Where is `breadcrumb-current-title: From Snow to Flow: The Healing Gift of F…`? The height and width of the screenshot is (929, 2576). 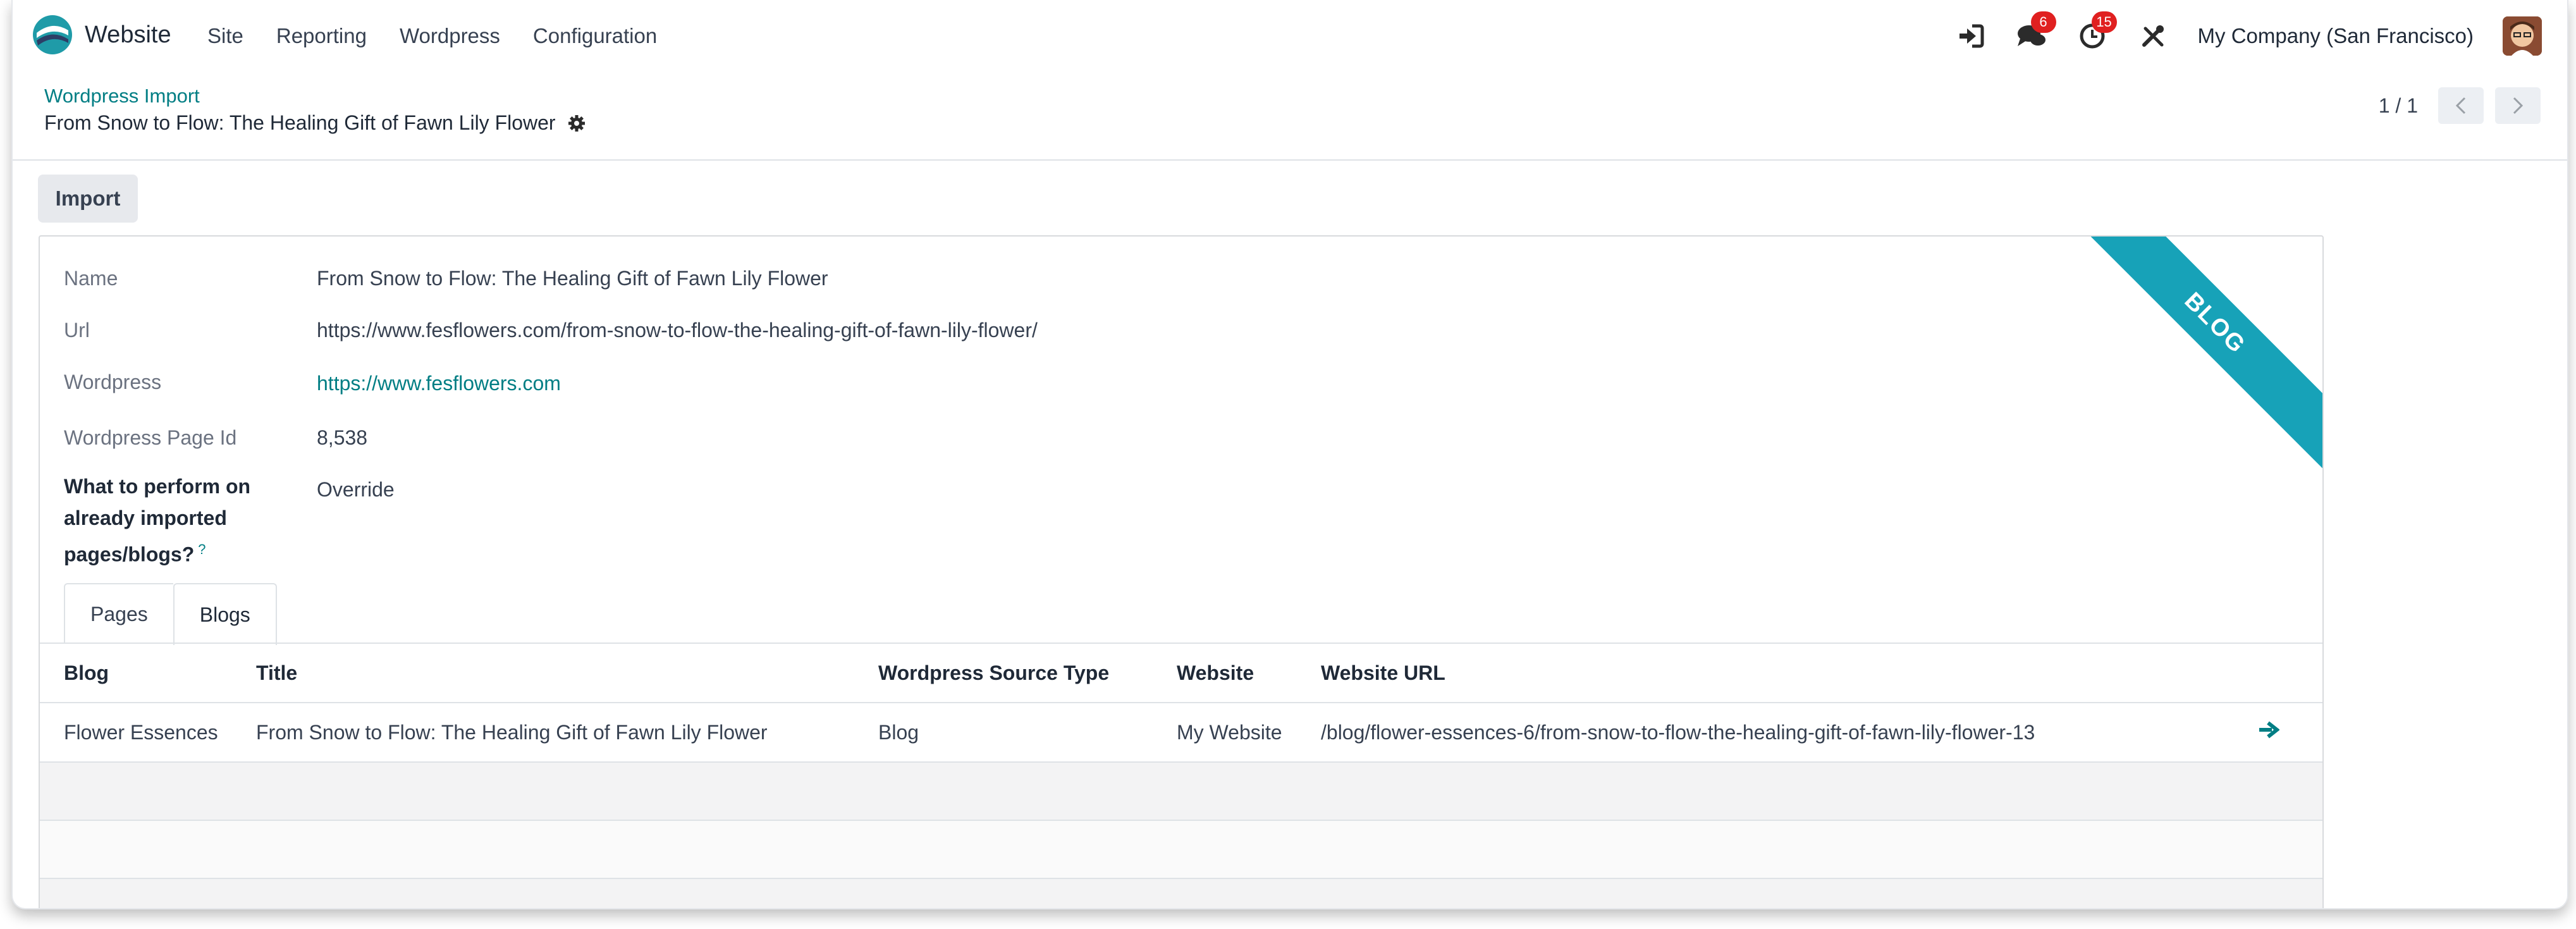 breadcrumb-current-title: From Snow to Flow: The Healing Gift of F… is located at coordinates (300, 122).